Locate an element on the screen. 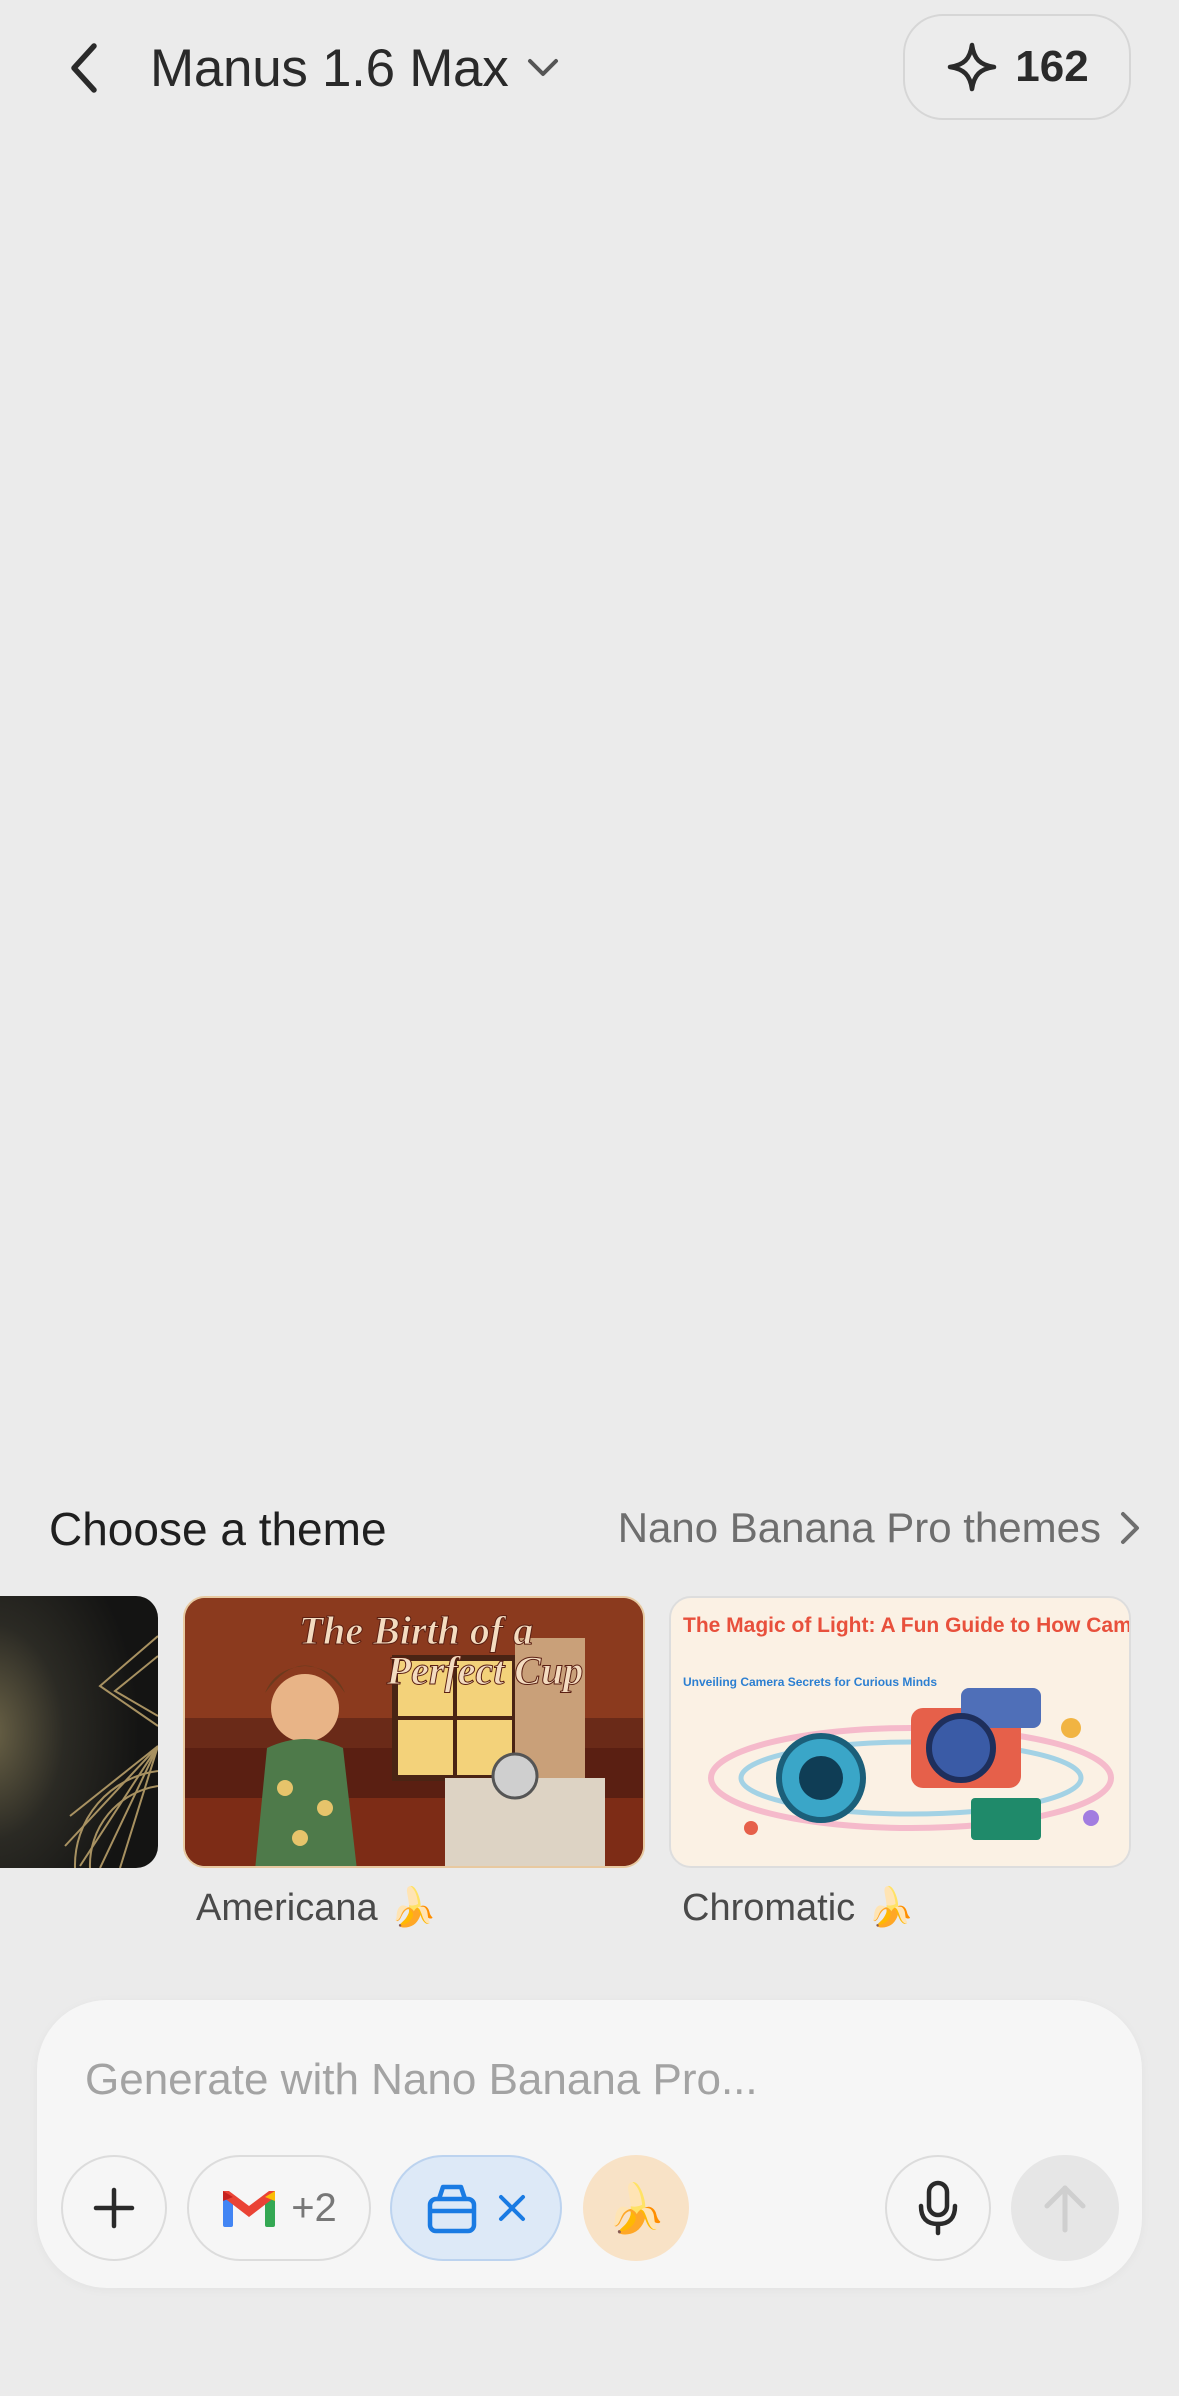 This screenshot has width=1179, height=2396. theme-thumbnail: The Birth of a Perfect Cup is located at coordinates (414, 1732).